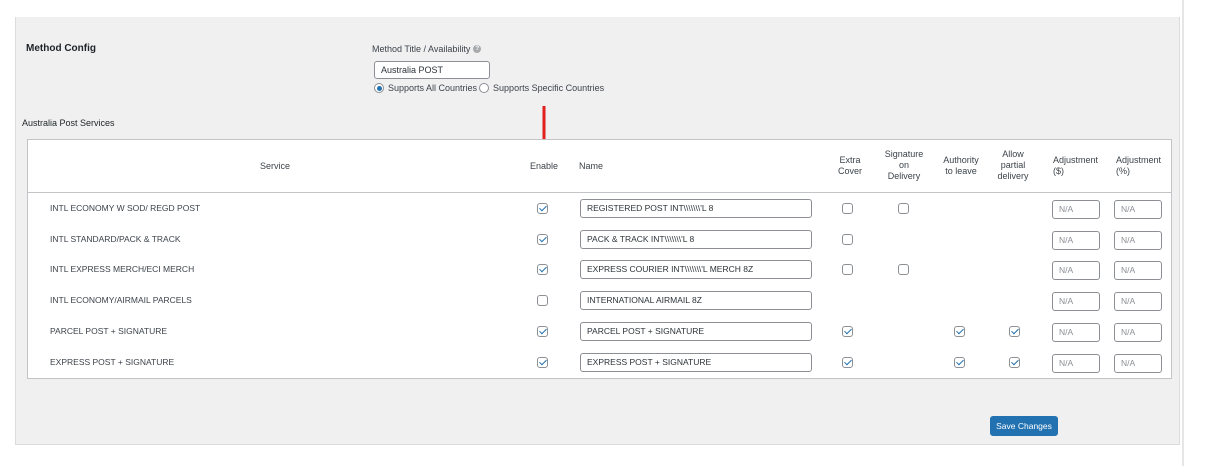 The width and height of the screenshot is (1208, 466). Describe the element at coordinates (1013, 154) in the screenshot. I see `col-partial-line1: Allow` at that location.